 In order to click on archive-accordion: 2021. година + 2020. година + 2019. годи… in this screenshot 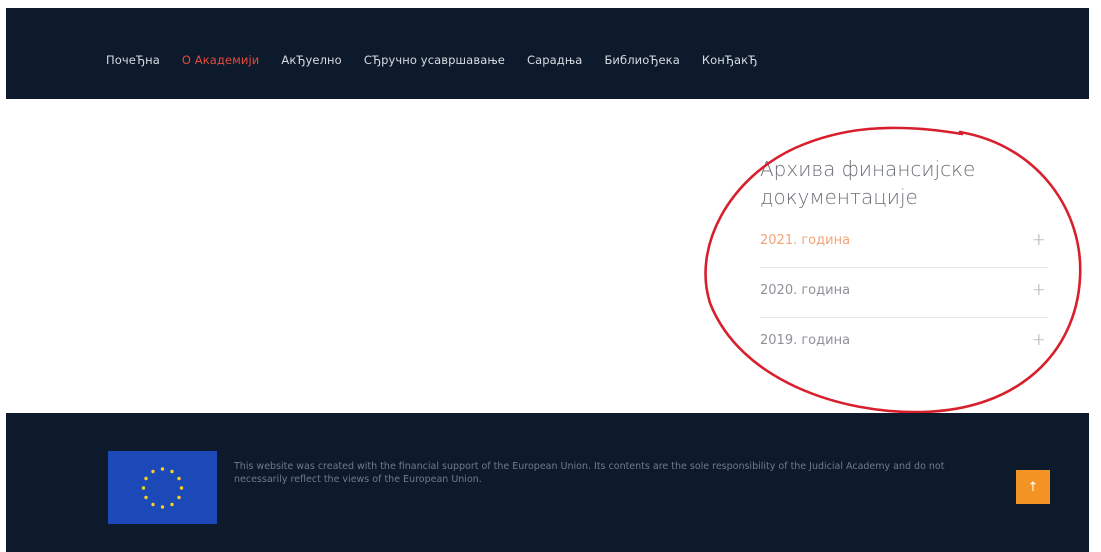, I will do `click(904, 292)`.